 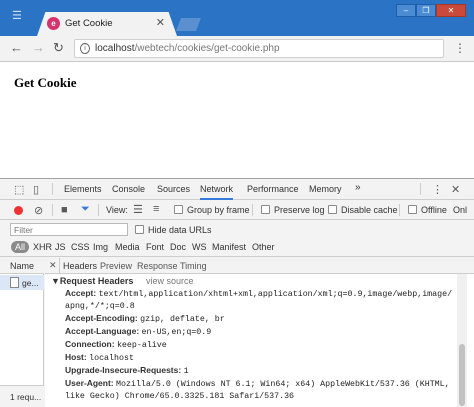 What do you see at coordinates (412, 209) in the screenshot?
I see `offline-checkbox` at bounding box center [412, 209].